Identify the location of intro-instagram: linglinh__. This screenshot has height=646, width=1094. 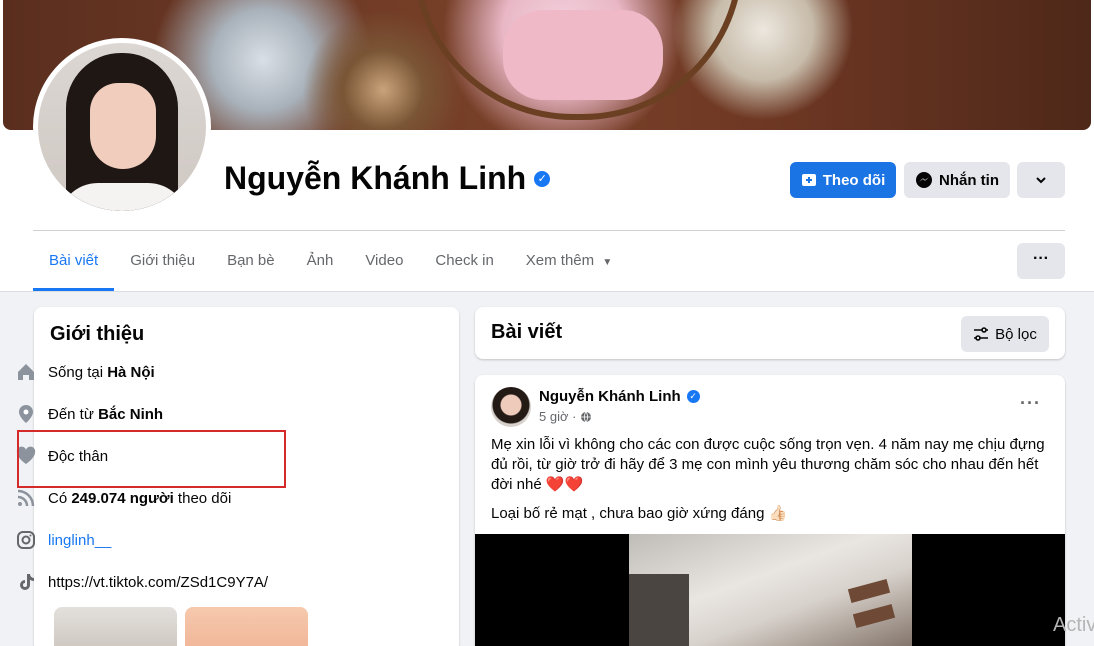
(63, 540).